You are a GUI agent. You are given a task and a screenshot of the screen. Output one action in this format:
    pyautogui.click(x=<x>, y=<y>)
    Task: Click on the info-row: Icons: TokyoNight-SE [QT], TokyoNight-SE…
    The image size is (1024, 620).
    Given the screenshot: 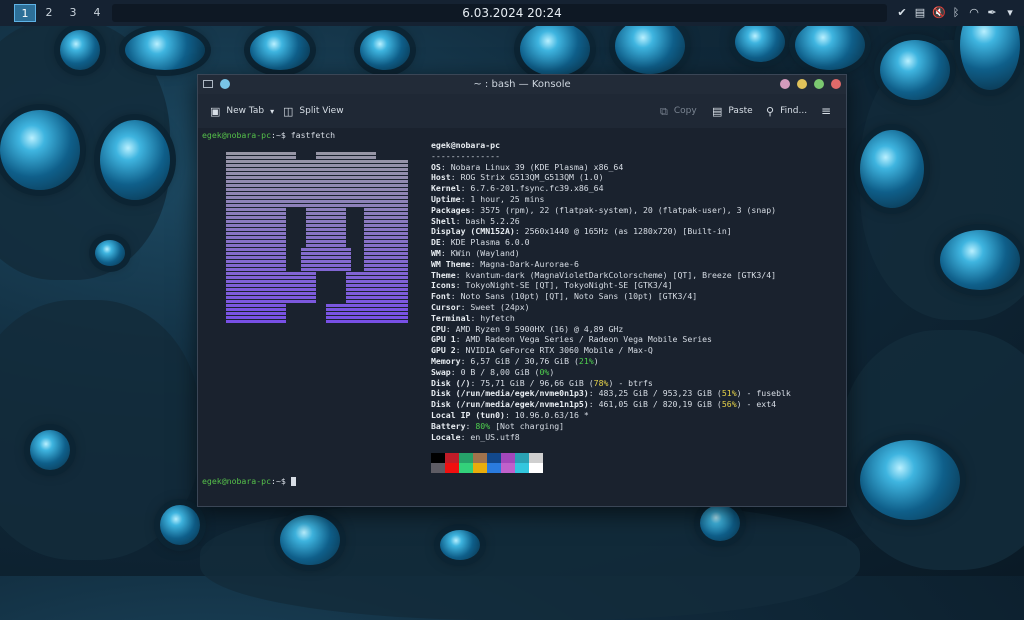 What is the action you would take?
    pyautogui.click(x=552, y=285)
    